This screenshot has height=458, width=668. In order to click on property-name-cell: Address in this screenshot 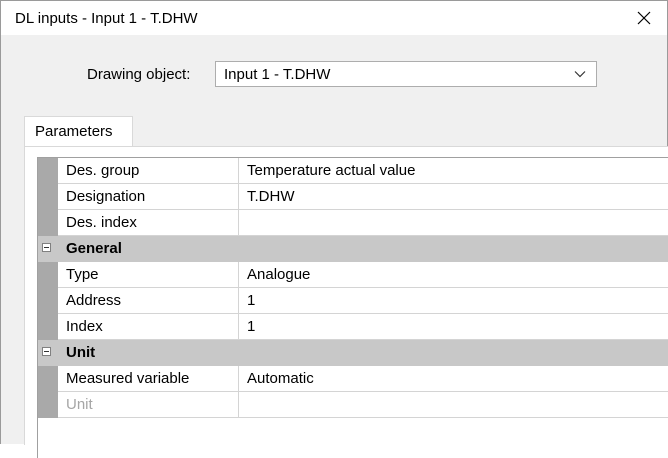, I will do `click(148, 301)`.